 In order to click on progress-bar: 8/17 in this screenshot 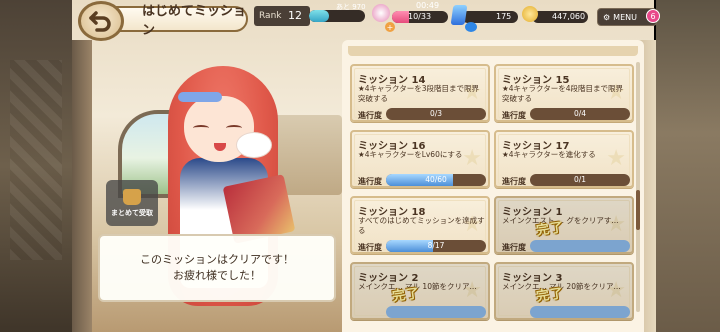, I will do `click(436, 246)`.